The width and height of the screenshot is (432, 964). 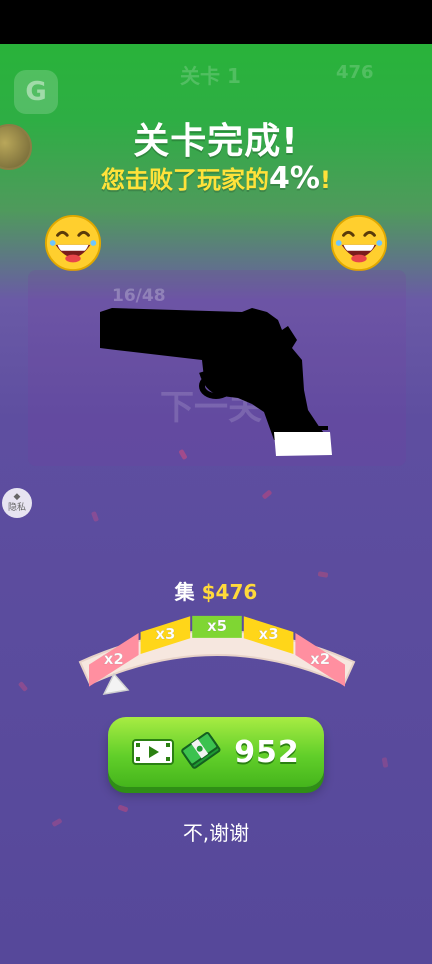 I want to click on privacy-button: ◆ 隐私, so click(x=17, y=503).